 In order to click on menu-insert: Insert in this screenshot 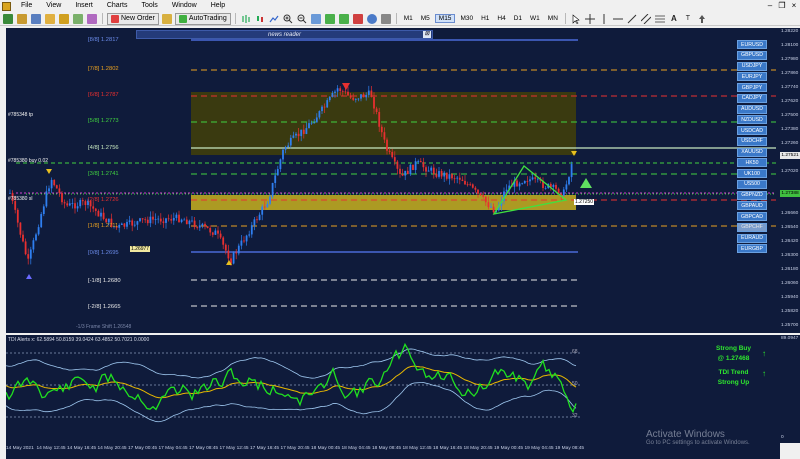, I will do `click(84, 6)`.